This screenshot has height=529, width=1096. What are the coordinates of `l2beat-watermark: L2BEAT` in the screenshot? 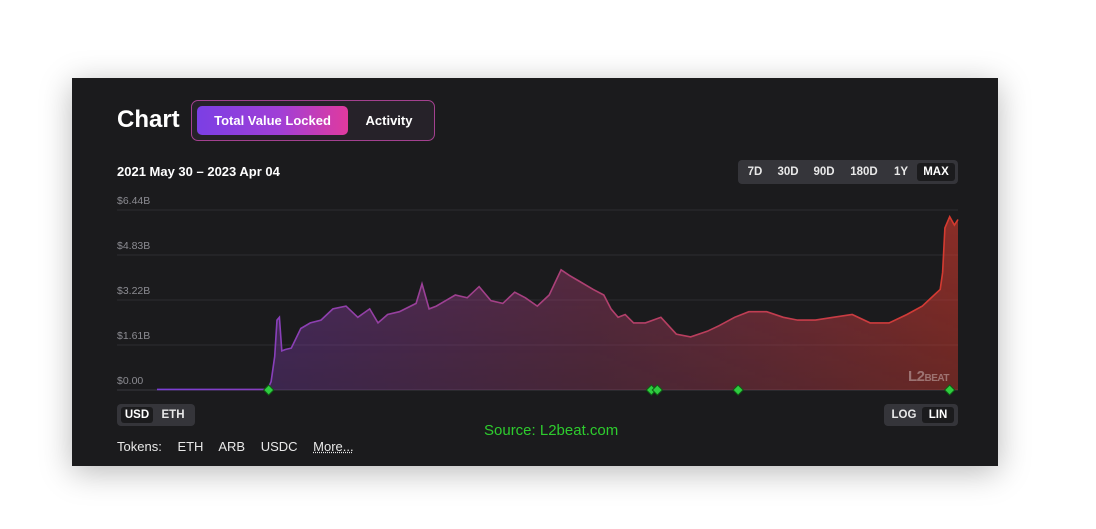 It's located at (929, 376).